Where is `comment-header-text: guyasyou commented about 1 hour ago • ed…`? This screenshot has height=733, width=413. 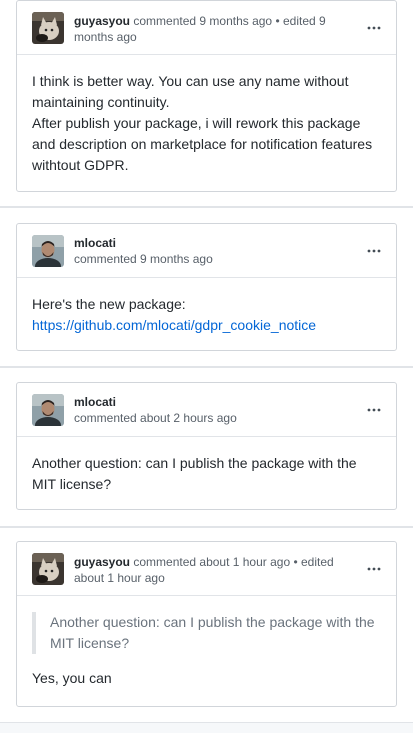 comment-header-text: guyasyou commented about 1 hour ago • ed… is located at coordinates (215, 570).